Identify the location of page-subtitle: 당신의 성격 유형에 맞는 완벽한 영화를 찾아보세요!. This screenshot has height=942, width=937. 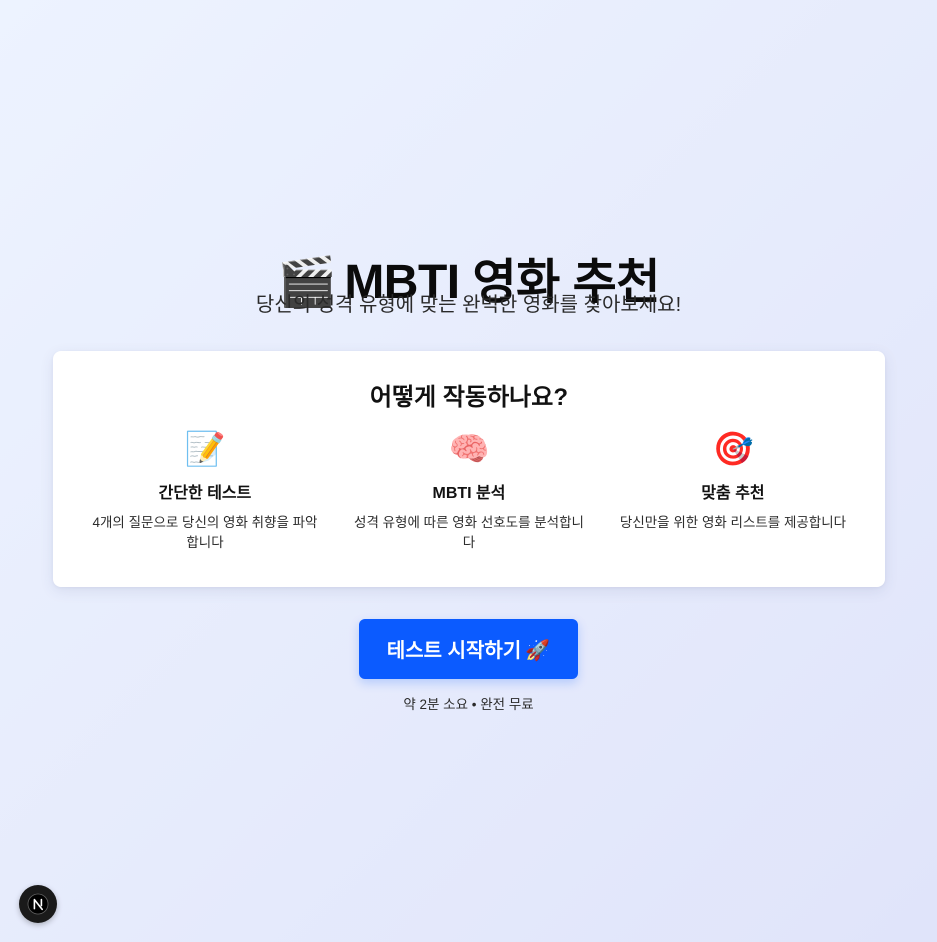
(468, 305).